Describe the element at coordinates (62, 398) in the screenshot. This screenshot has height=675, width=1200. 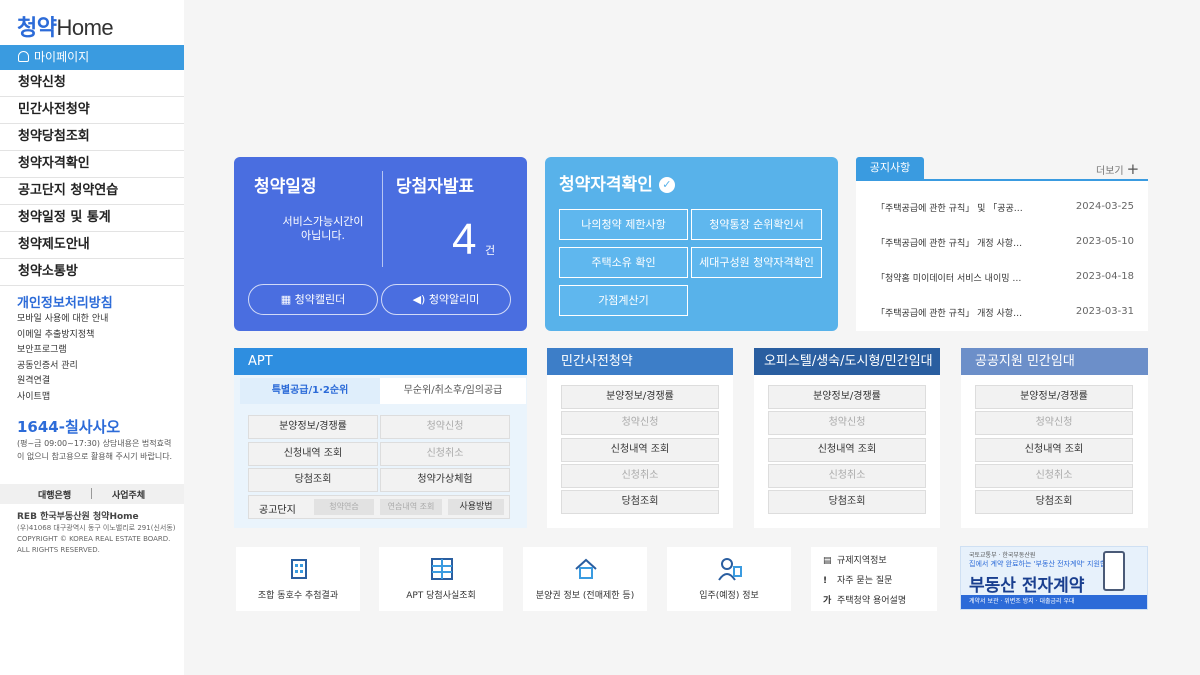
I see `footer-link: 사이트맵` at that location.